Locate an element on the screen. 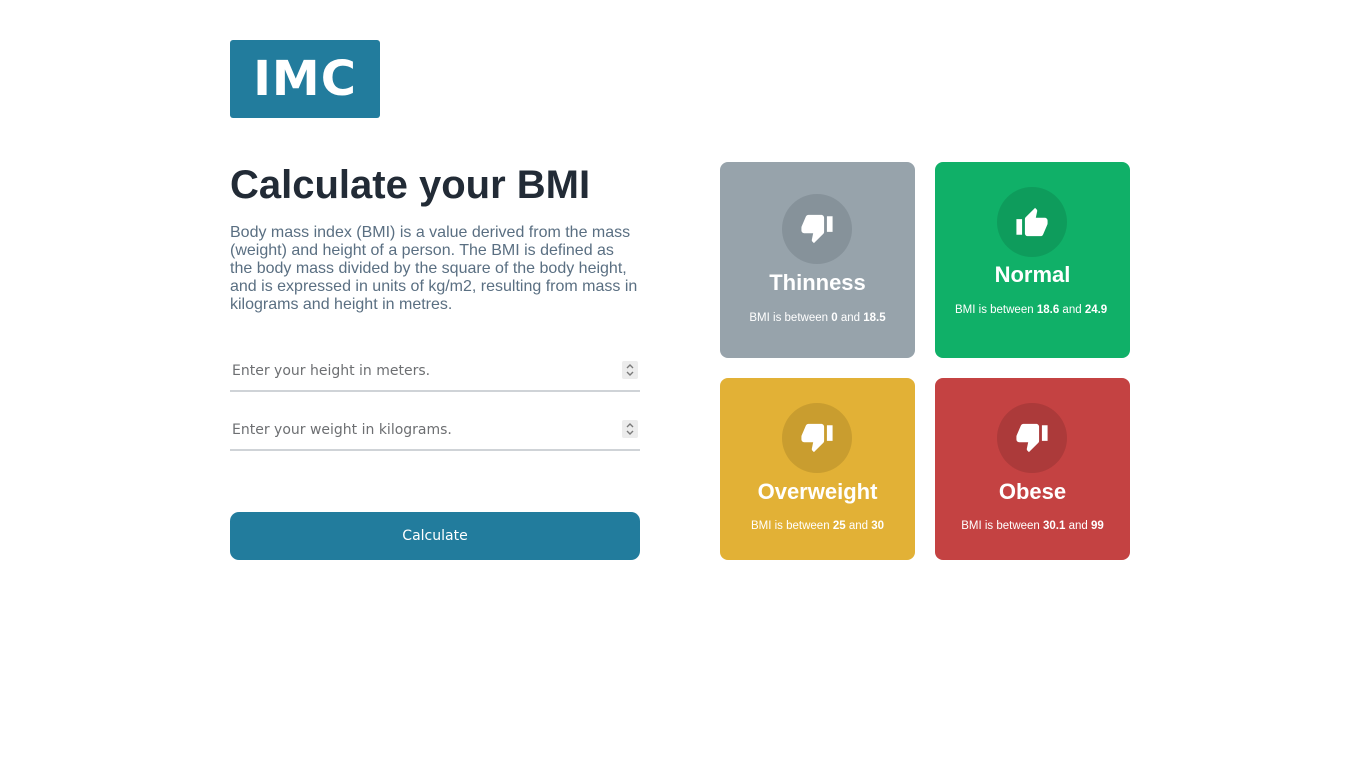 The image size is (1360, 768). card-title: Overweight is located at coordinates (817, 491).